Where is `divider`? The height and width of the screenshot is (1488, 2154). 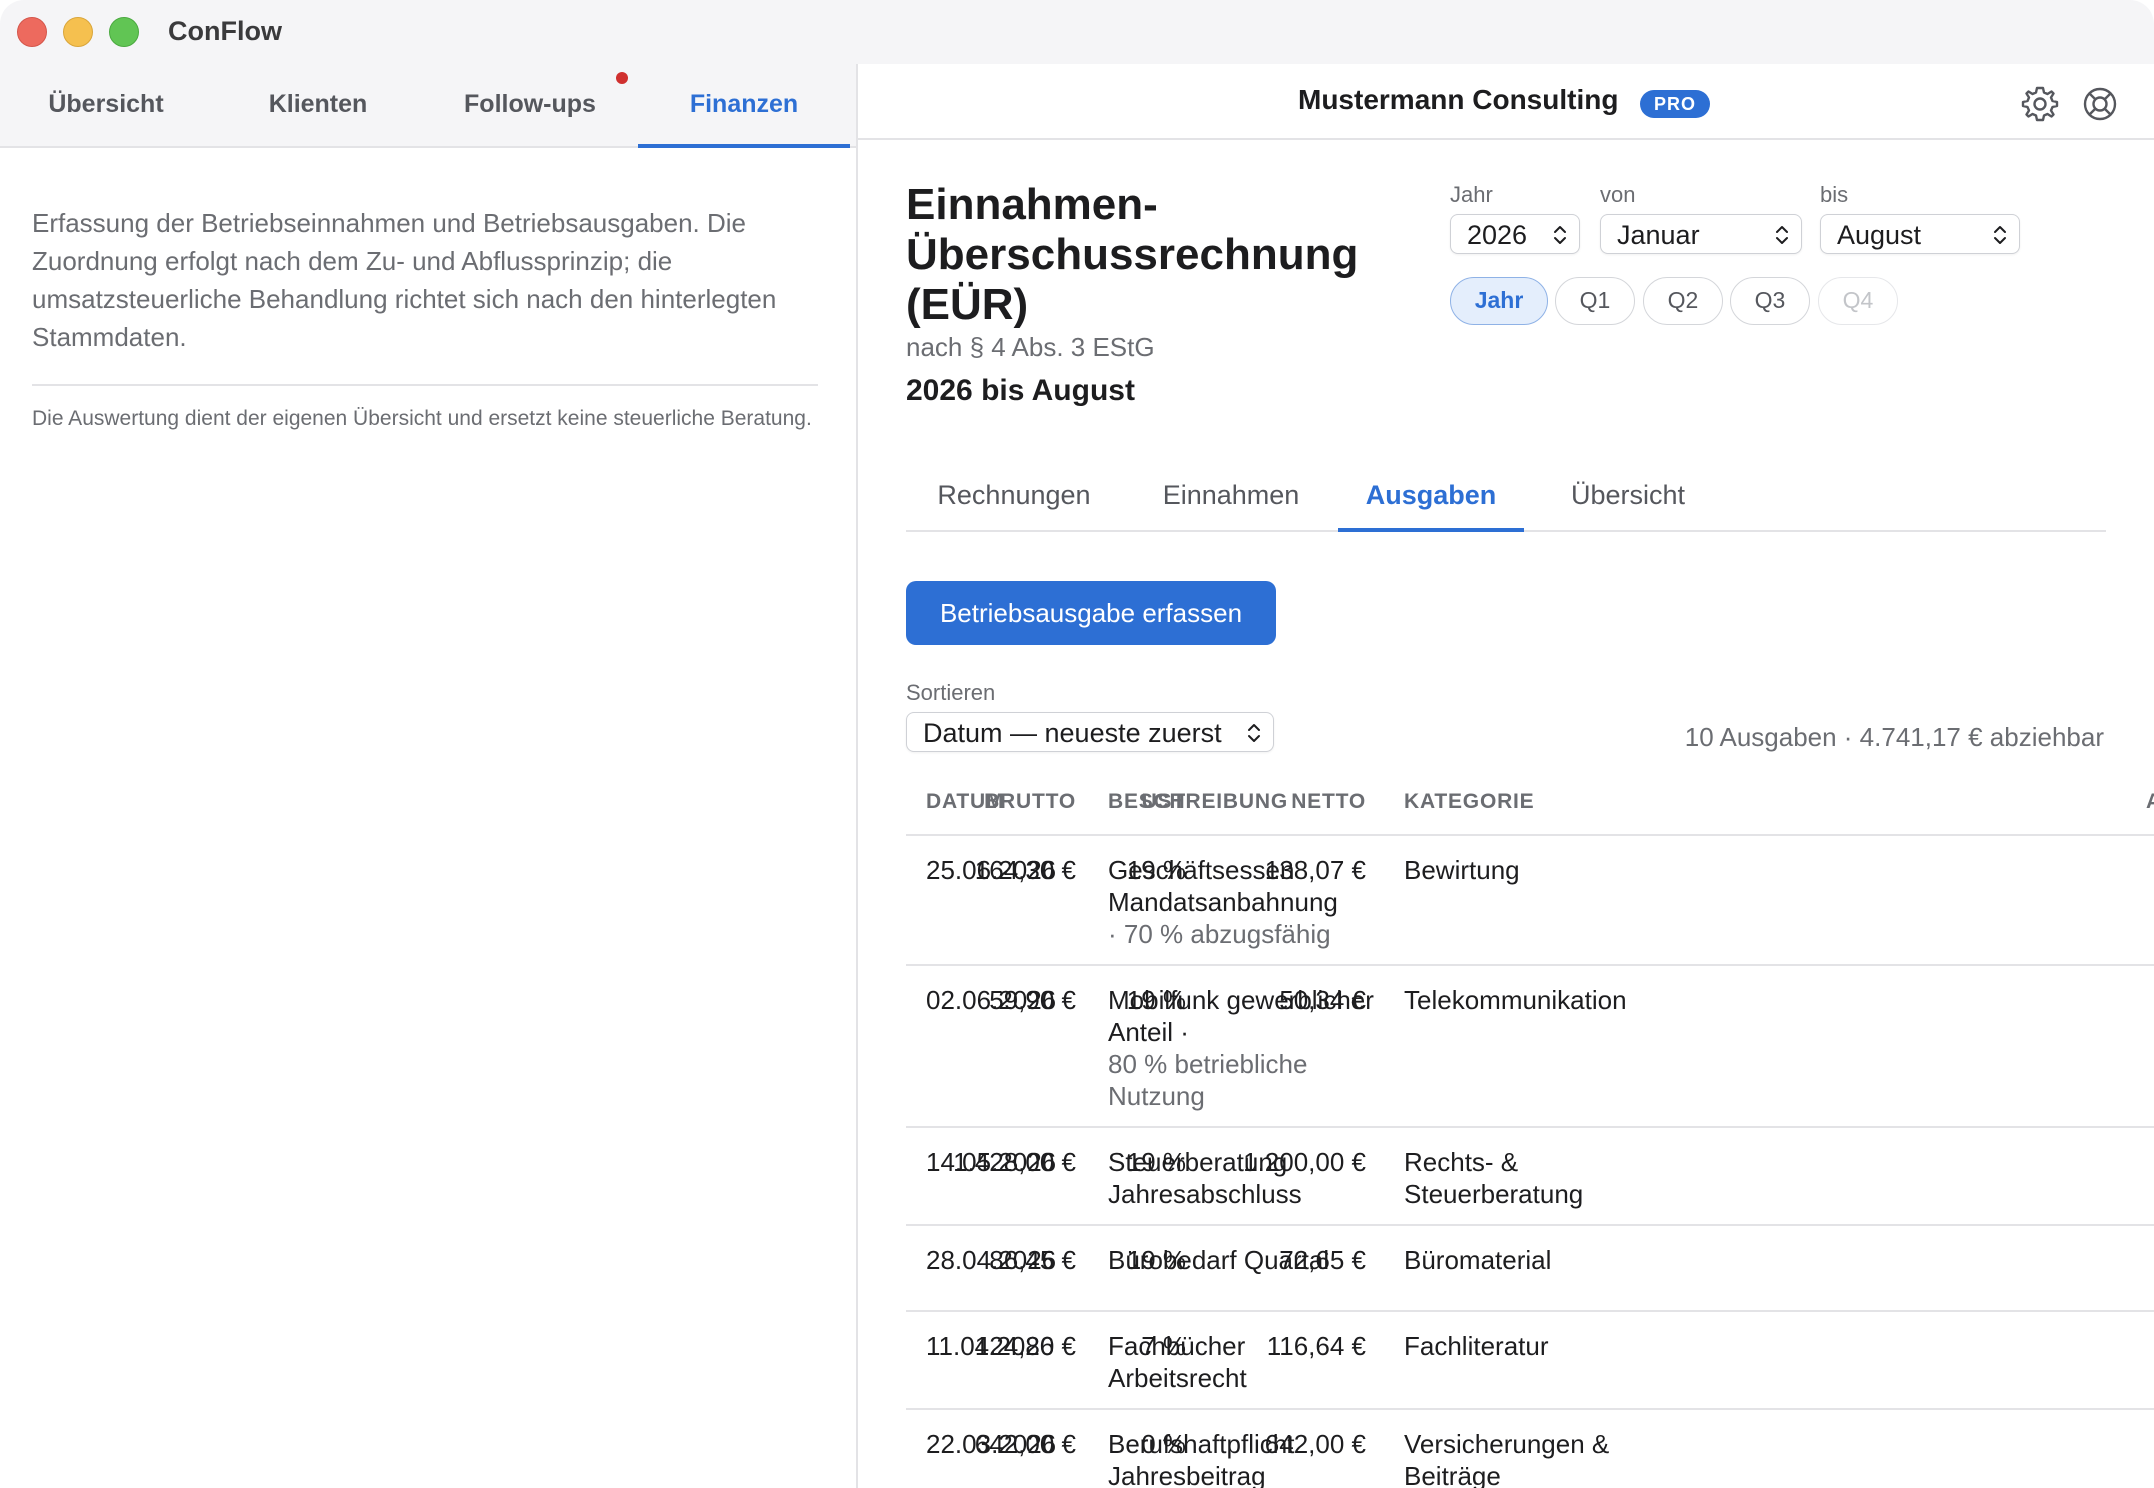 divider is located at coordinates (425, 385).